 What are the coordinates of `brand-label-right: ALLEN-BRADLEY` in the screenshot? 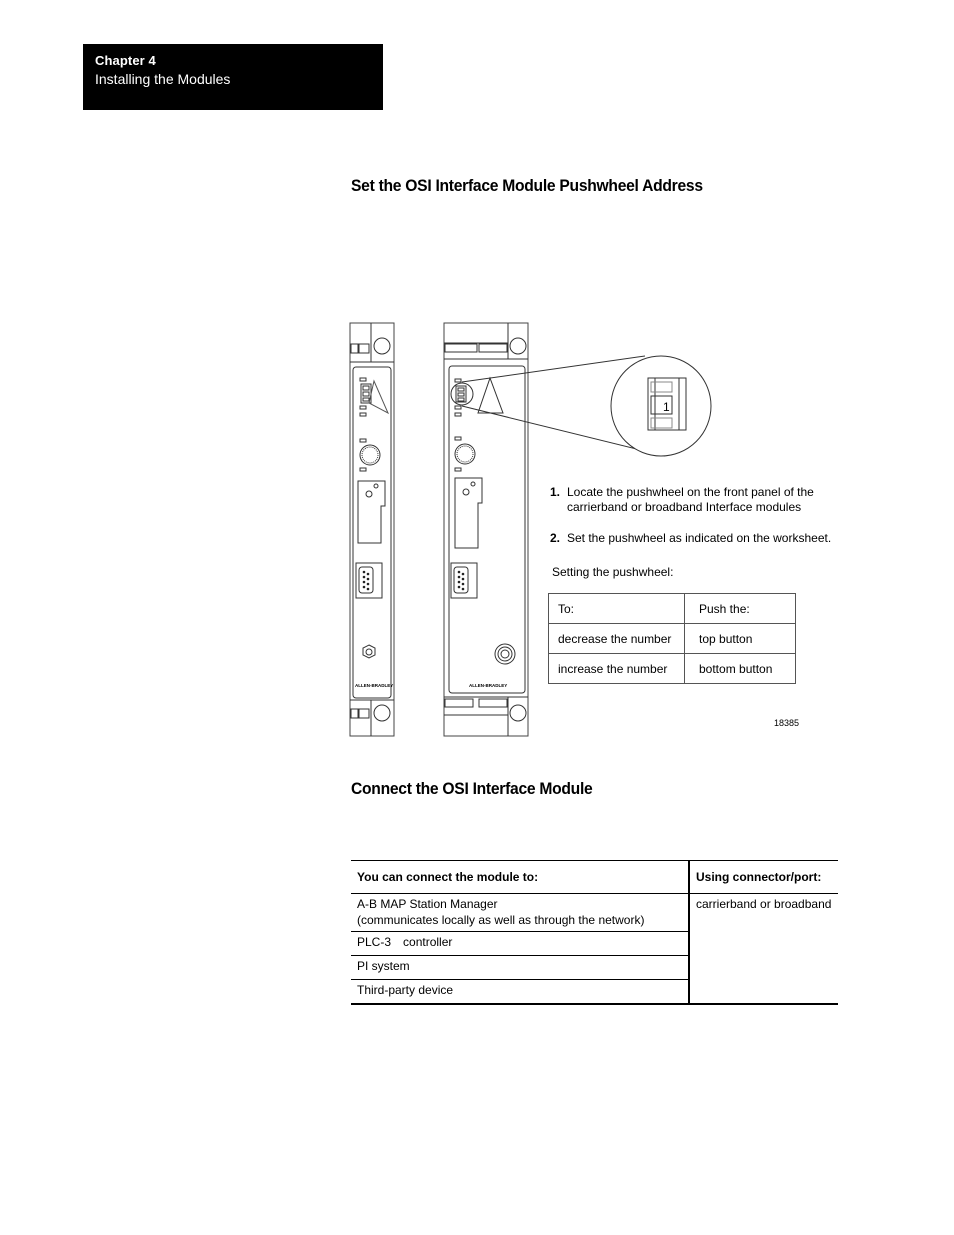 It's located at (488, 685).